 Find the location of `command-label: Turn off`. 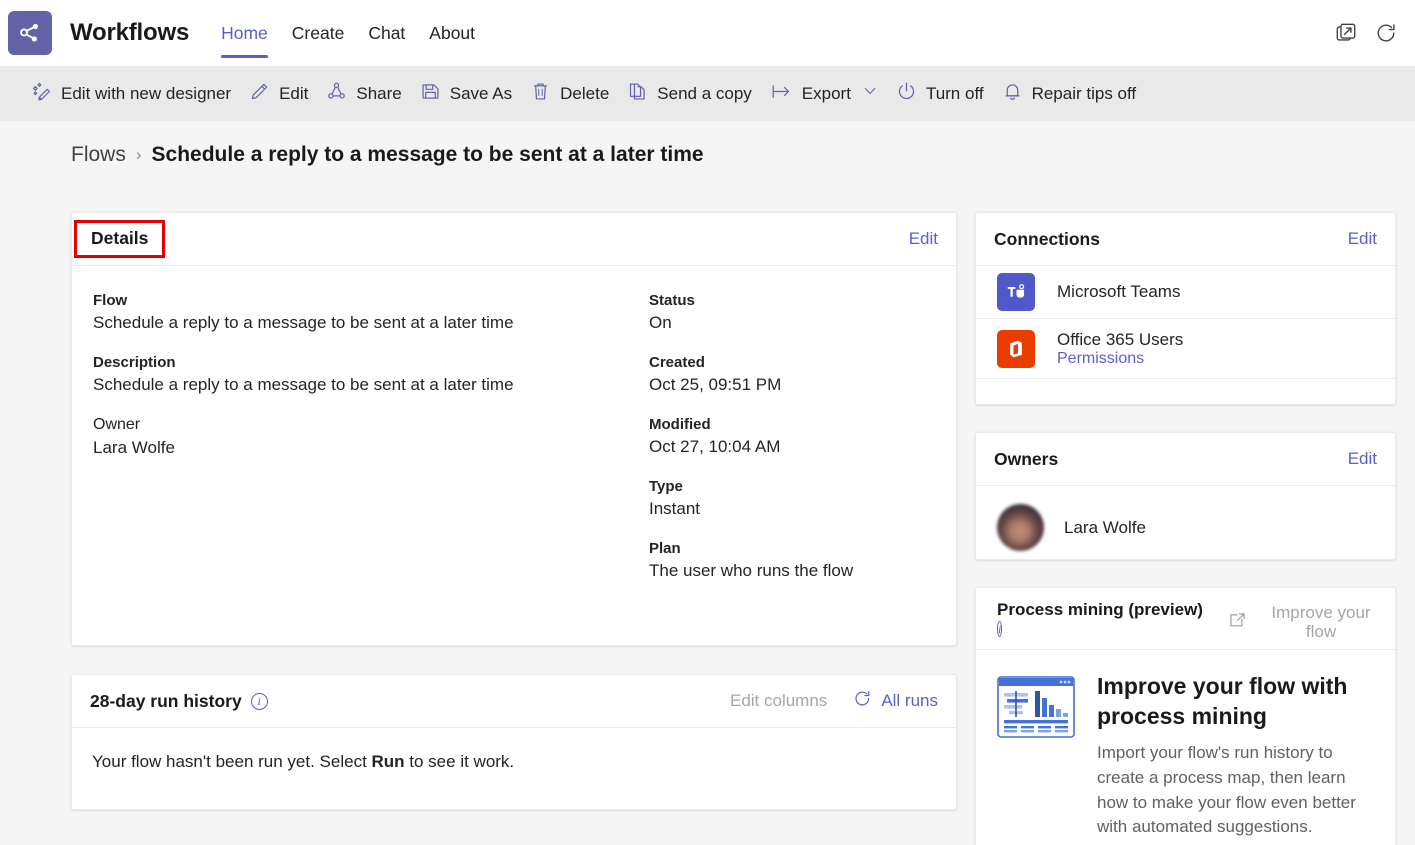

command-label: Turn off is located at coordinates (954, 93).